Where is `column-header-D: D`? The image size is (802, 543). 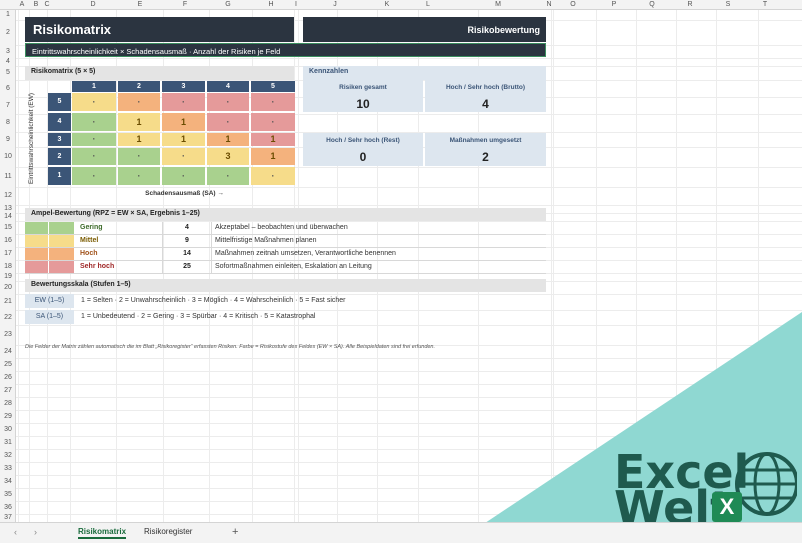 column-header-D: D is located at coordinates (93, 4).